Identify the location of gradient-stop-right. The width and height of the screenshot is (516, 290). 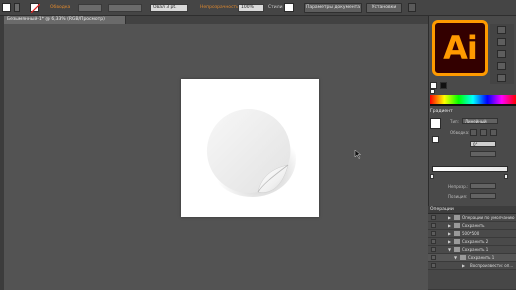
(506, 176).